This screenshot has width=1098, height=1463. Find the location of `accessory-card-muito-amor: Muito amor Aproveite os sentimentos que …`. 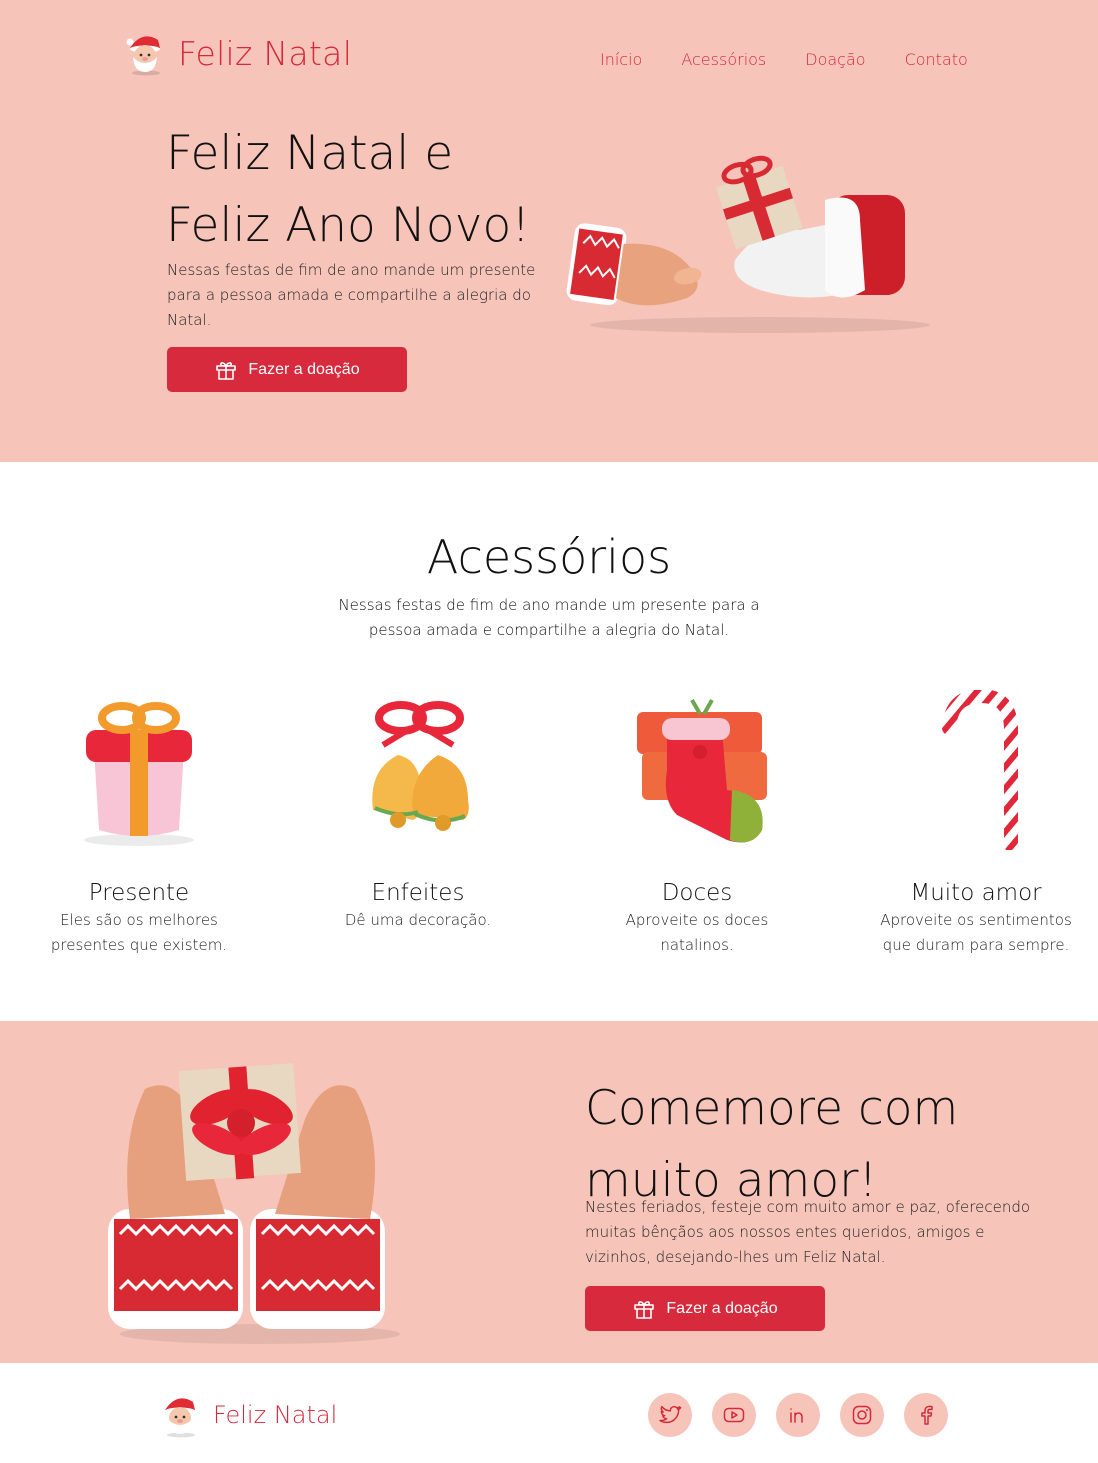

accessory-card-muito-amor: Muito amor Aproveite os sentimentos que … is located at coordinates (976, 824).